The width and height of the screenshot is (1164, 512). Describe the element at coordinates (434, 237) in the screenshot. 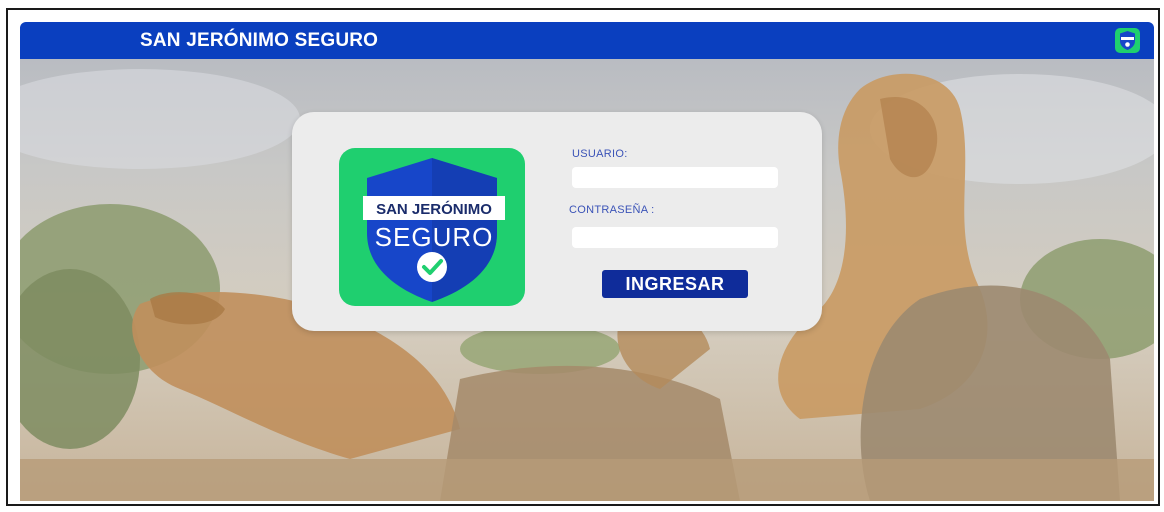

I see `logo-line-2: SEGURO` at that location.